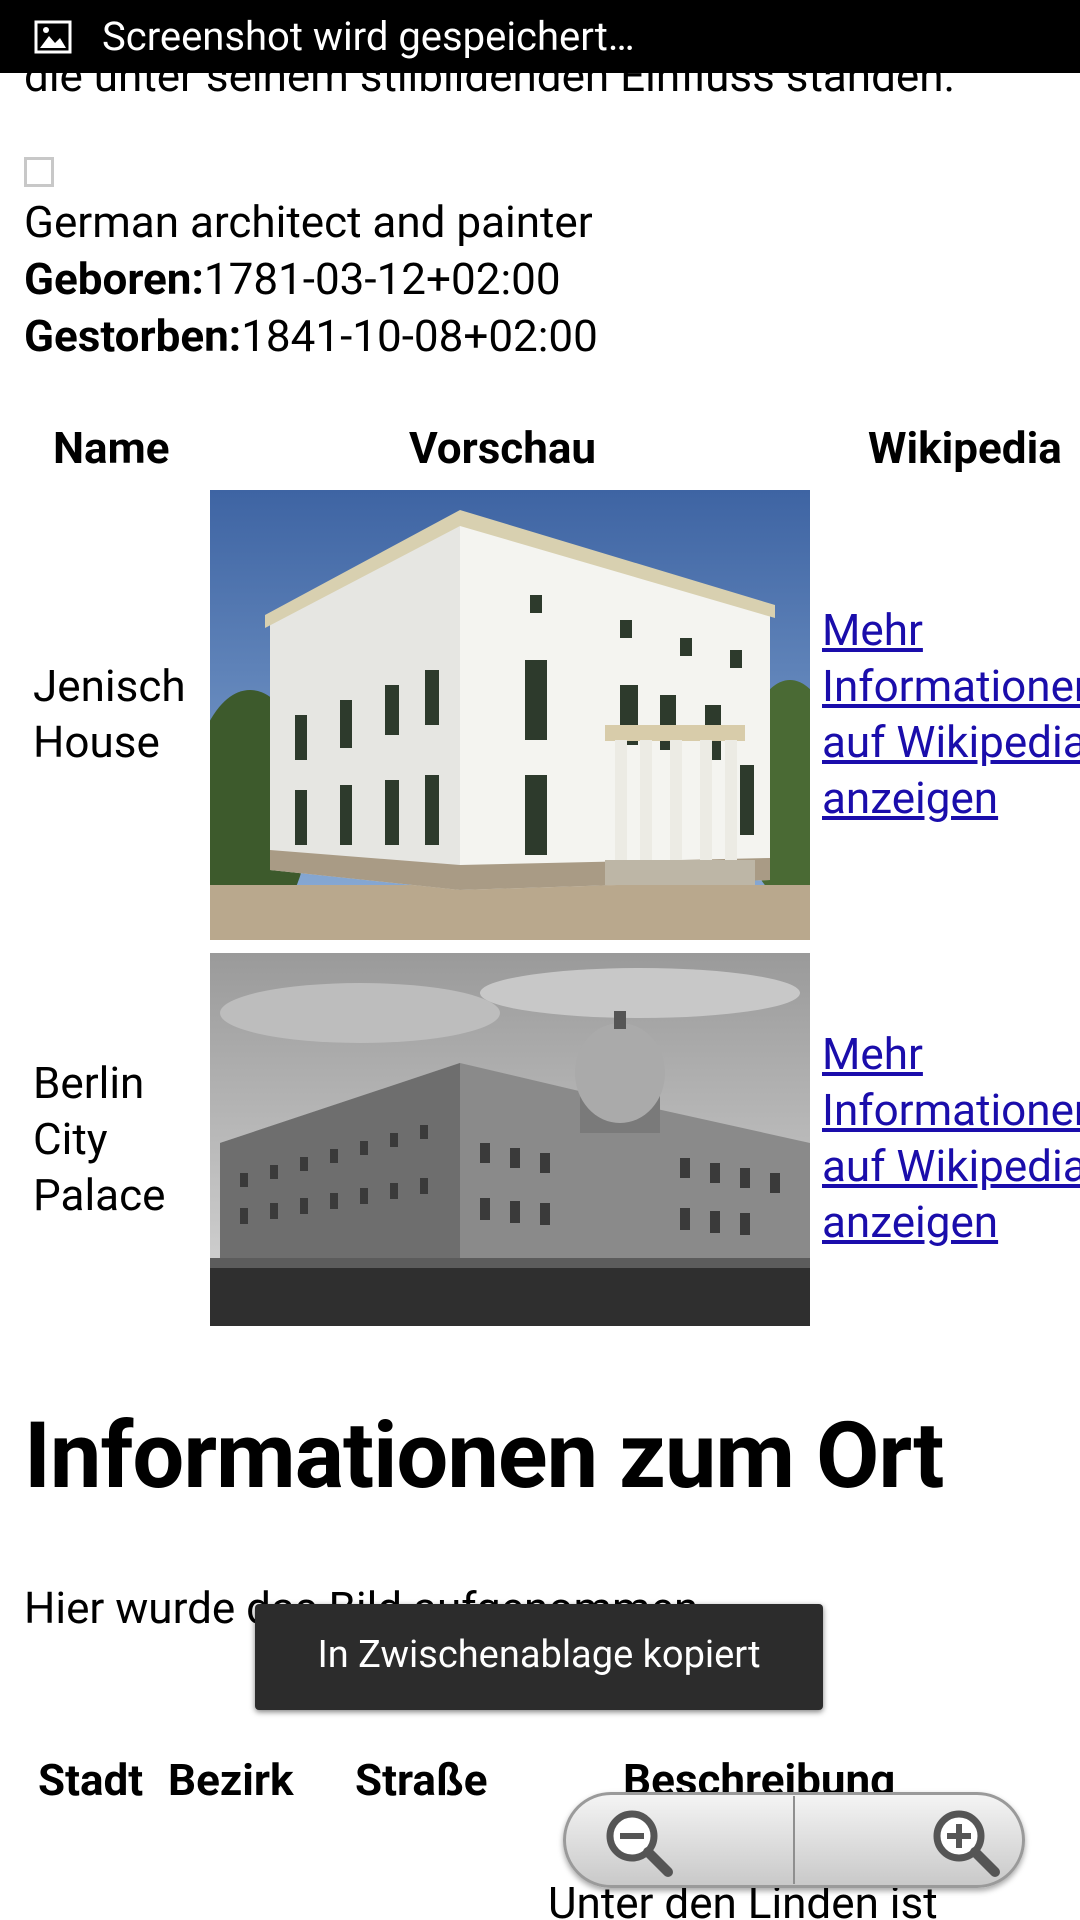 The width and height of the screenshot is (1080, 1920). I want to click on preview-image-jenisch-house, so click(510, 715).